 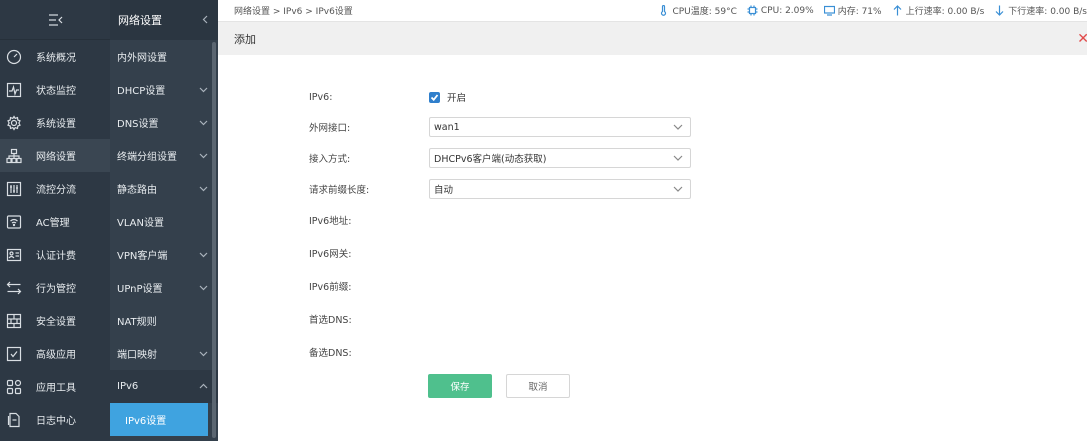 I want to click on sidebar-item-auth-billing: 认证计费, so click(x=55, y=254).